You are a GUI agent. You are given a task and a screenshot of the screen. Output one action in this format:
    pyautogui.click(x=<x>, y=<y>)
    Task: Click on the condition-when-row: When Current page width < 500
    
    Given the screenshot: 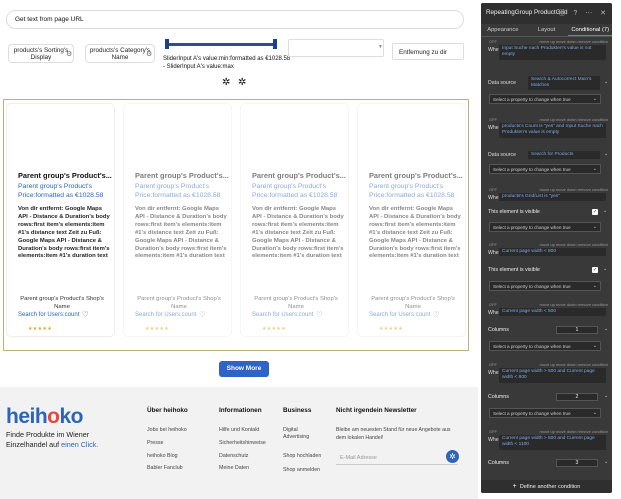 What is the action you would take?
    pyautogui.click(x=546, y=312)
    